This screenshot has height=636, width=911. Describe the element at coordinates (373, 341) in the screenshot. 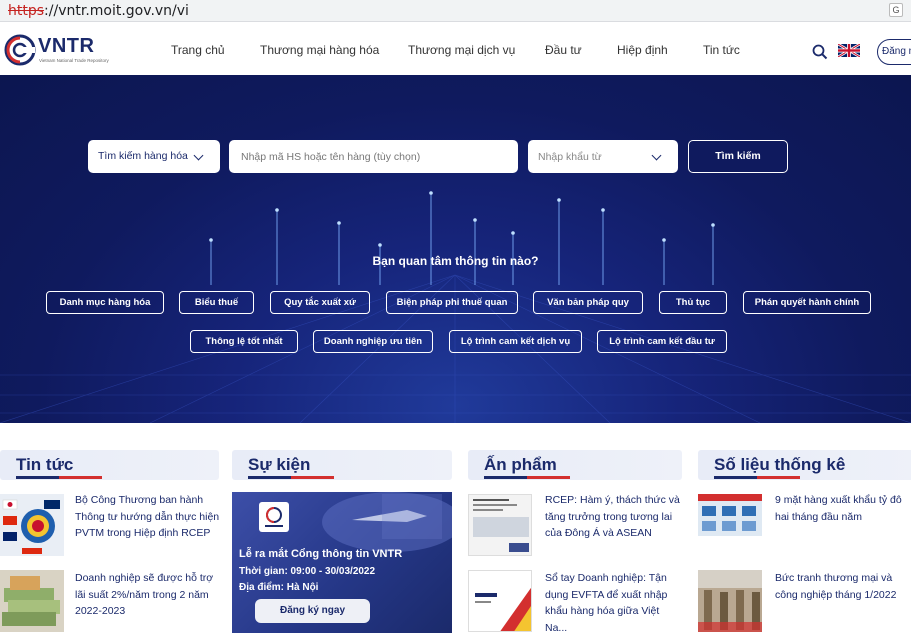

I see `topic-priority-enterprise: Doanh nghiệp ưu tiên` at that location.